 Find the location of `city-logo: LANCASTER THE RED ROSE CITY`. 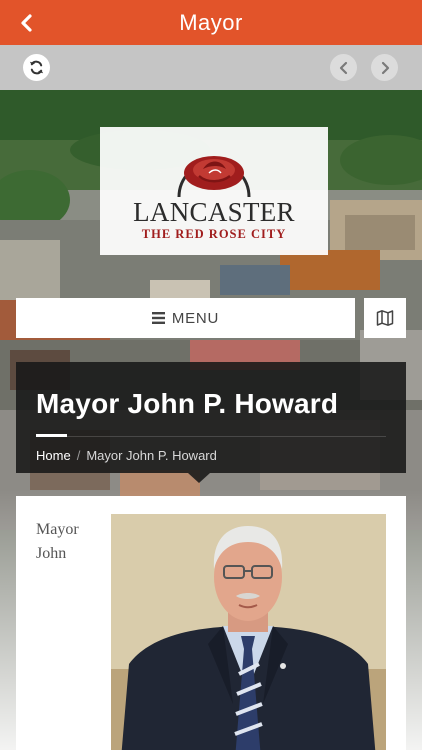

city-logo: LANCASTER THE RED ROSE CITY is located at coordinates (214, 191).